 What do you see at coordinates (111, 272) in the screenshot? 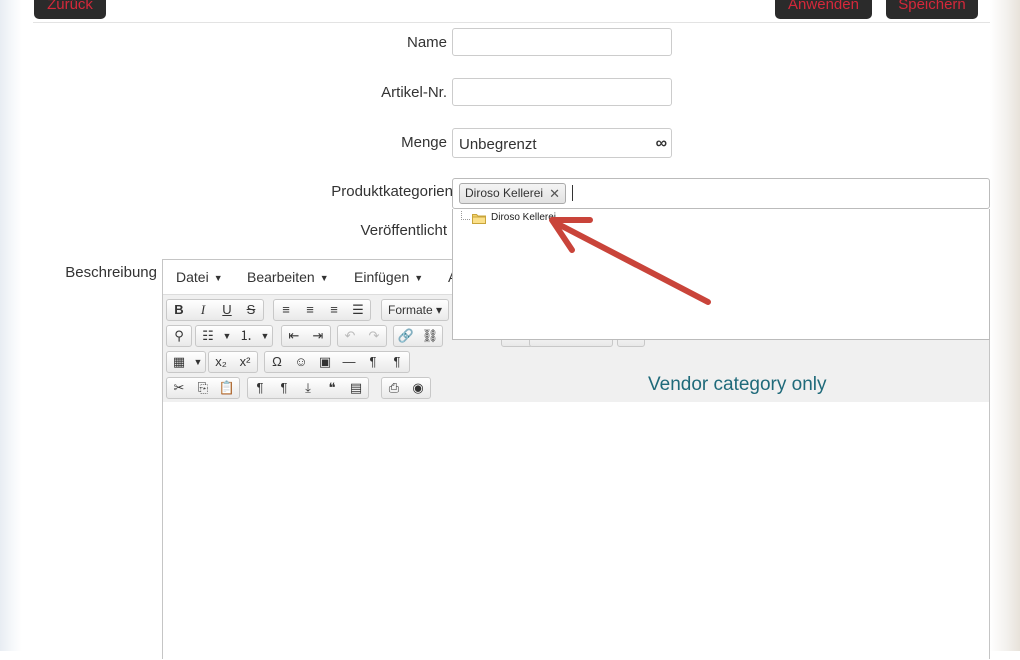
I see `description-label: Beschreibung` at bounding box center [111, 272].